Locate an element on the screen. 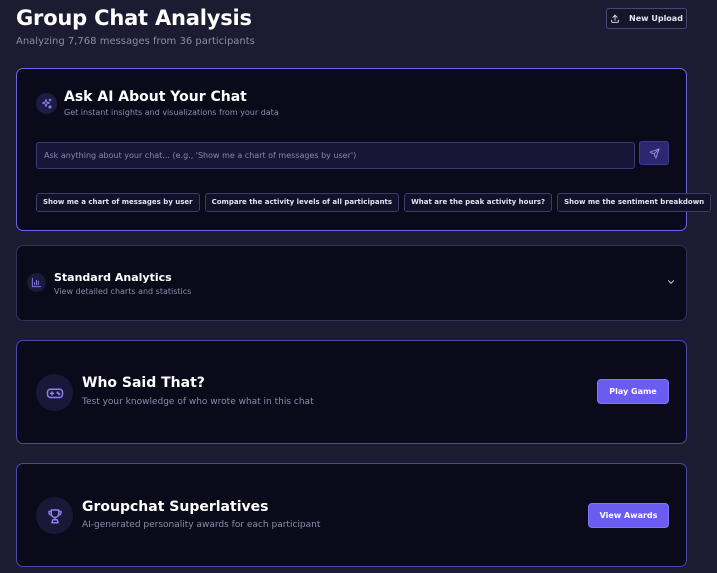 This screenshot has height=573, width=717. trophy-icon is located at coordinates (54, 515).